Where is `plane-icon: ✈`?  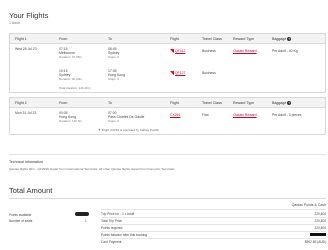
plane-icon: ✈ is located at coordinates (99, 130).